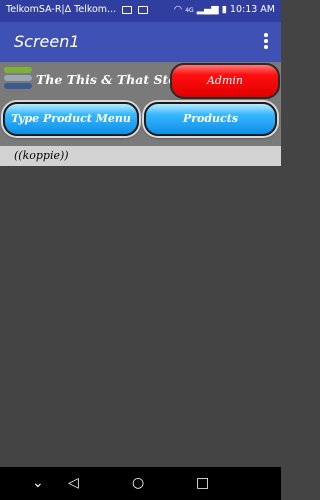 The width and height of the screenshot is (320, 500). Describe the element at coordinates (38, 483) in the screenshot. I see `hide-keyboard-icon: ⌄` at that location.